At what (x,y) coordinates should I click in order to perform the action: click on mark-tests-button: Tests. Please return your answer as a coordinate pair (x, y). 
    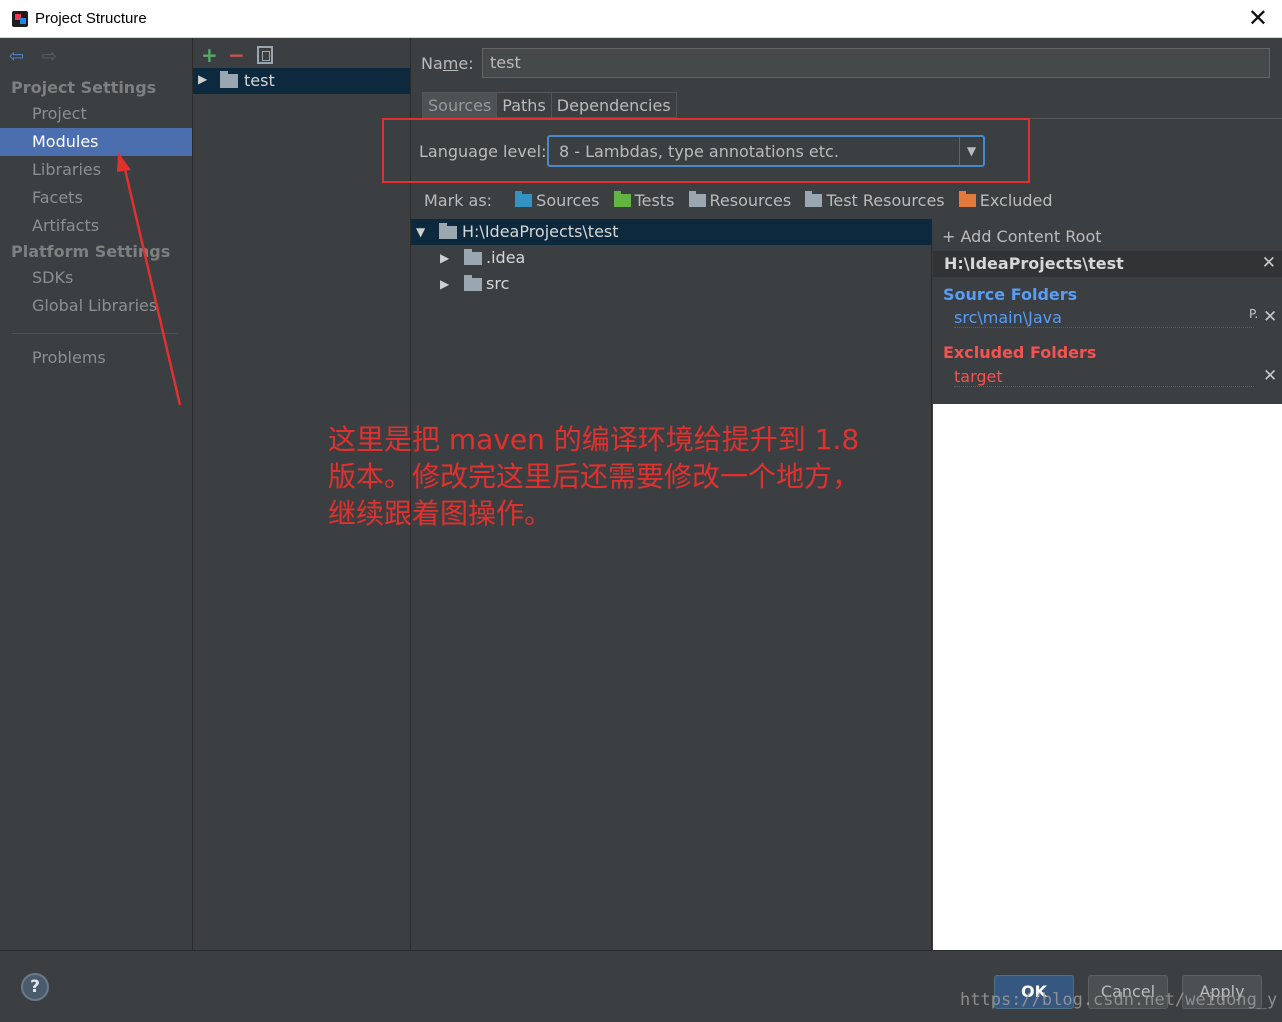
    Looking at the image, I should click on (643, 200).